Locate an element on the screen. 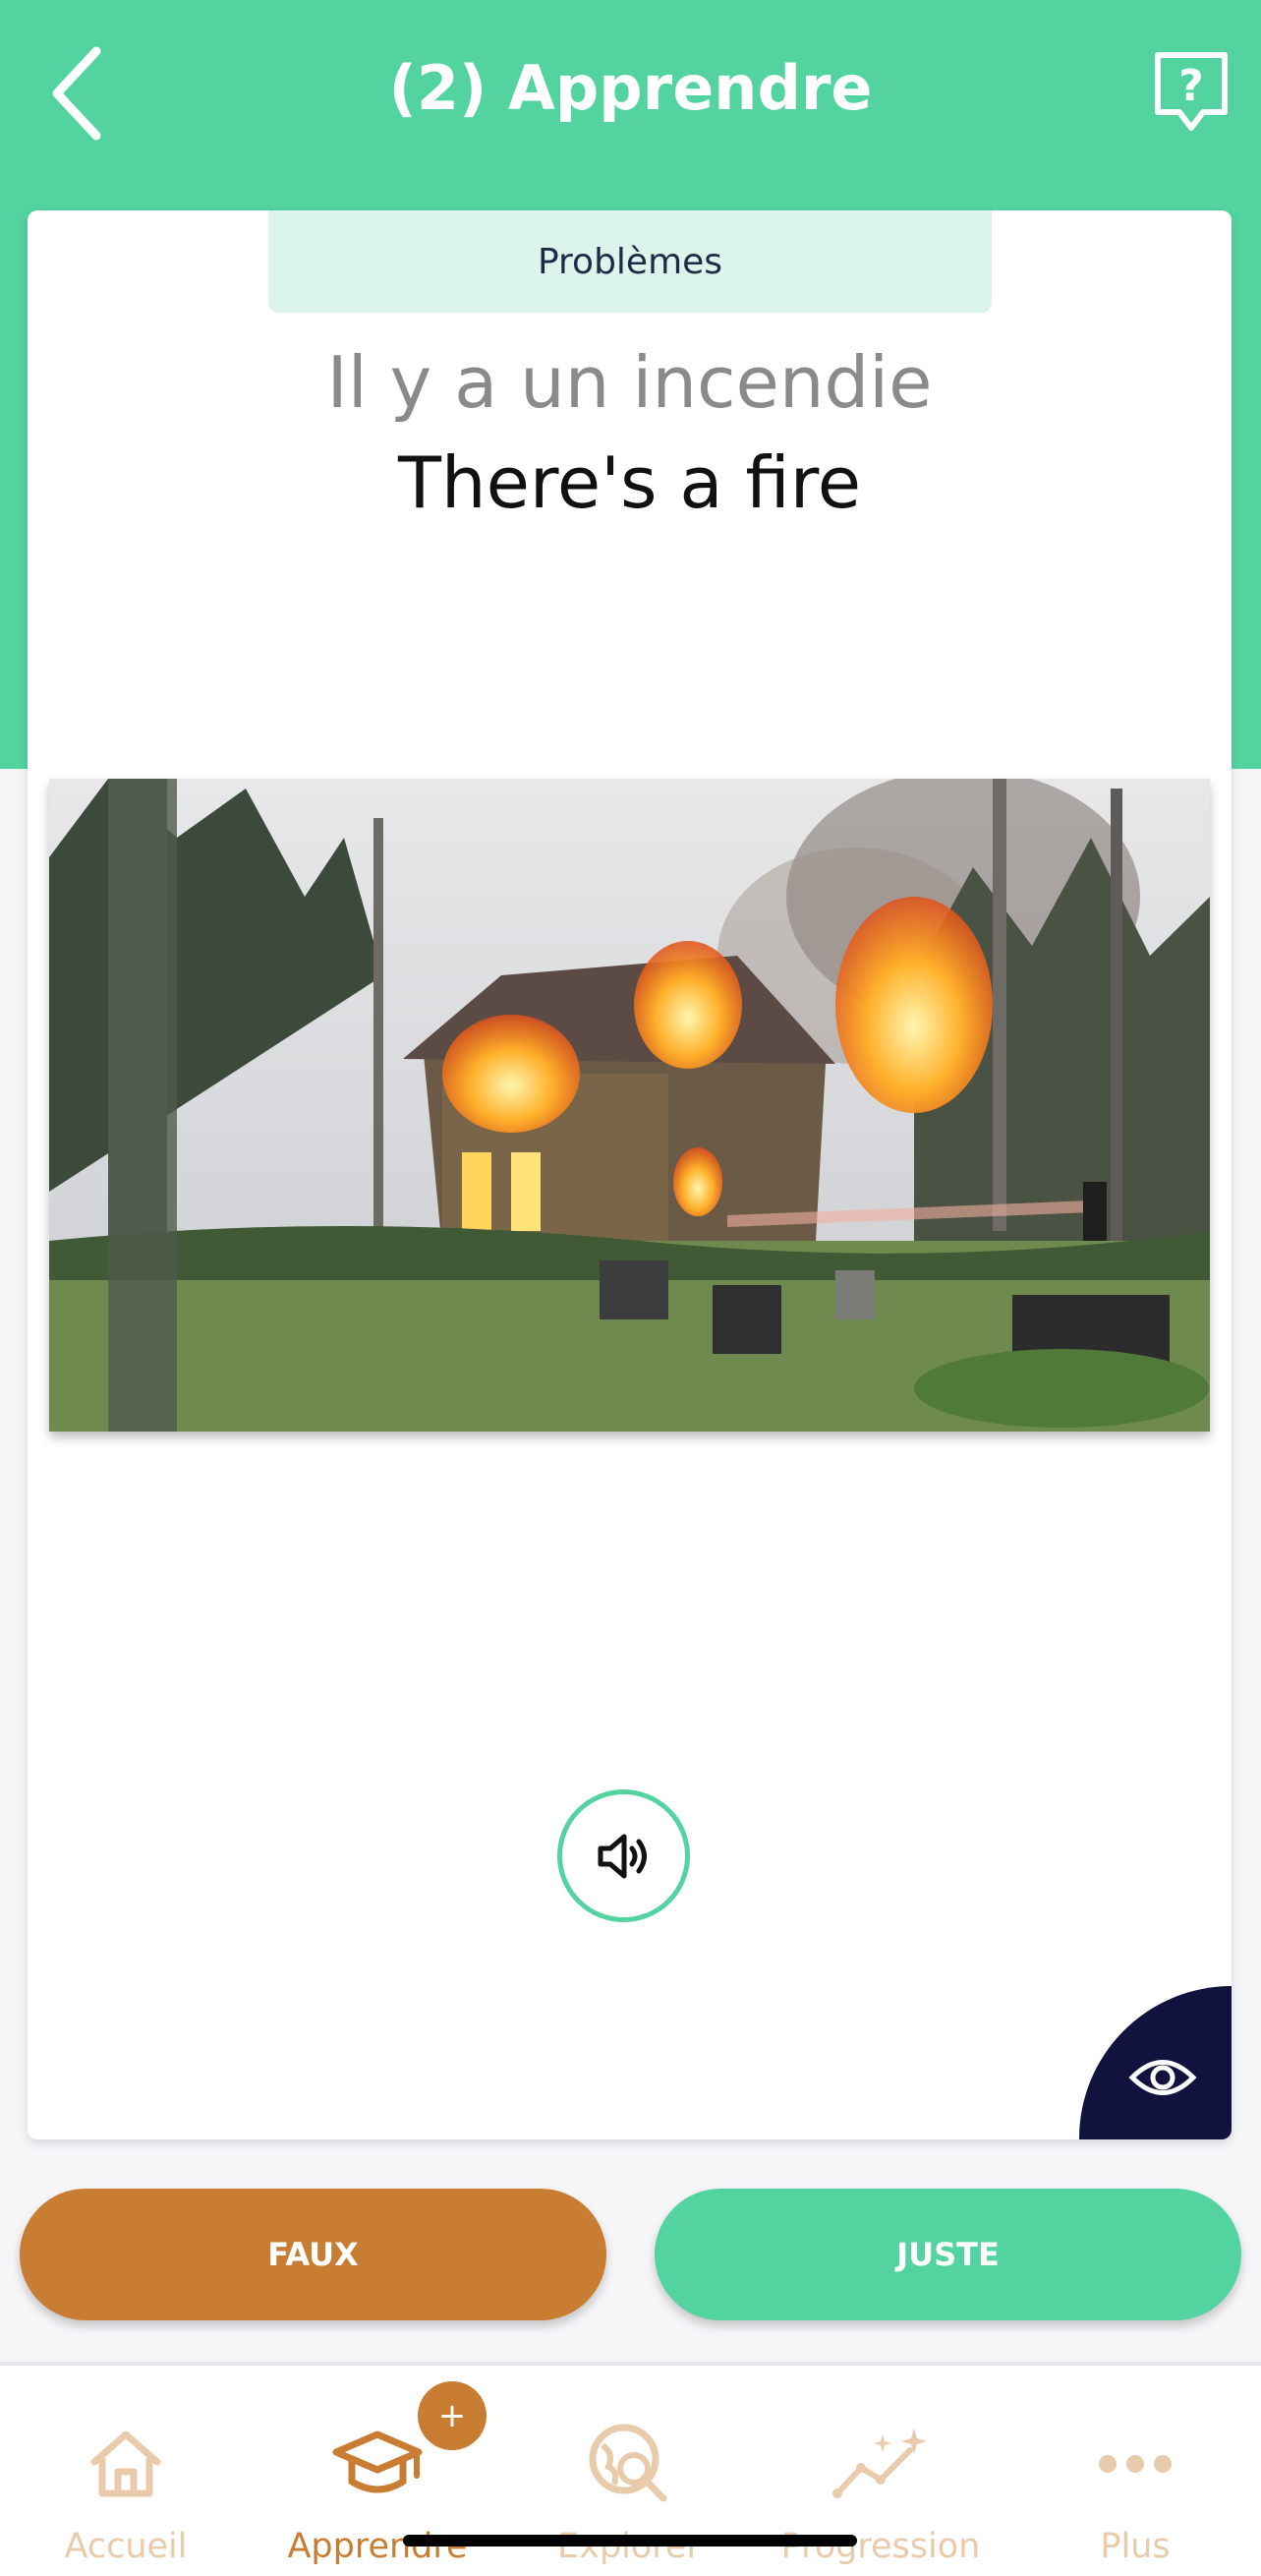  help-button: ? is located at coordinates (1191, 93).